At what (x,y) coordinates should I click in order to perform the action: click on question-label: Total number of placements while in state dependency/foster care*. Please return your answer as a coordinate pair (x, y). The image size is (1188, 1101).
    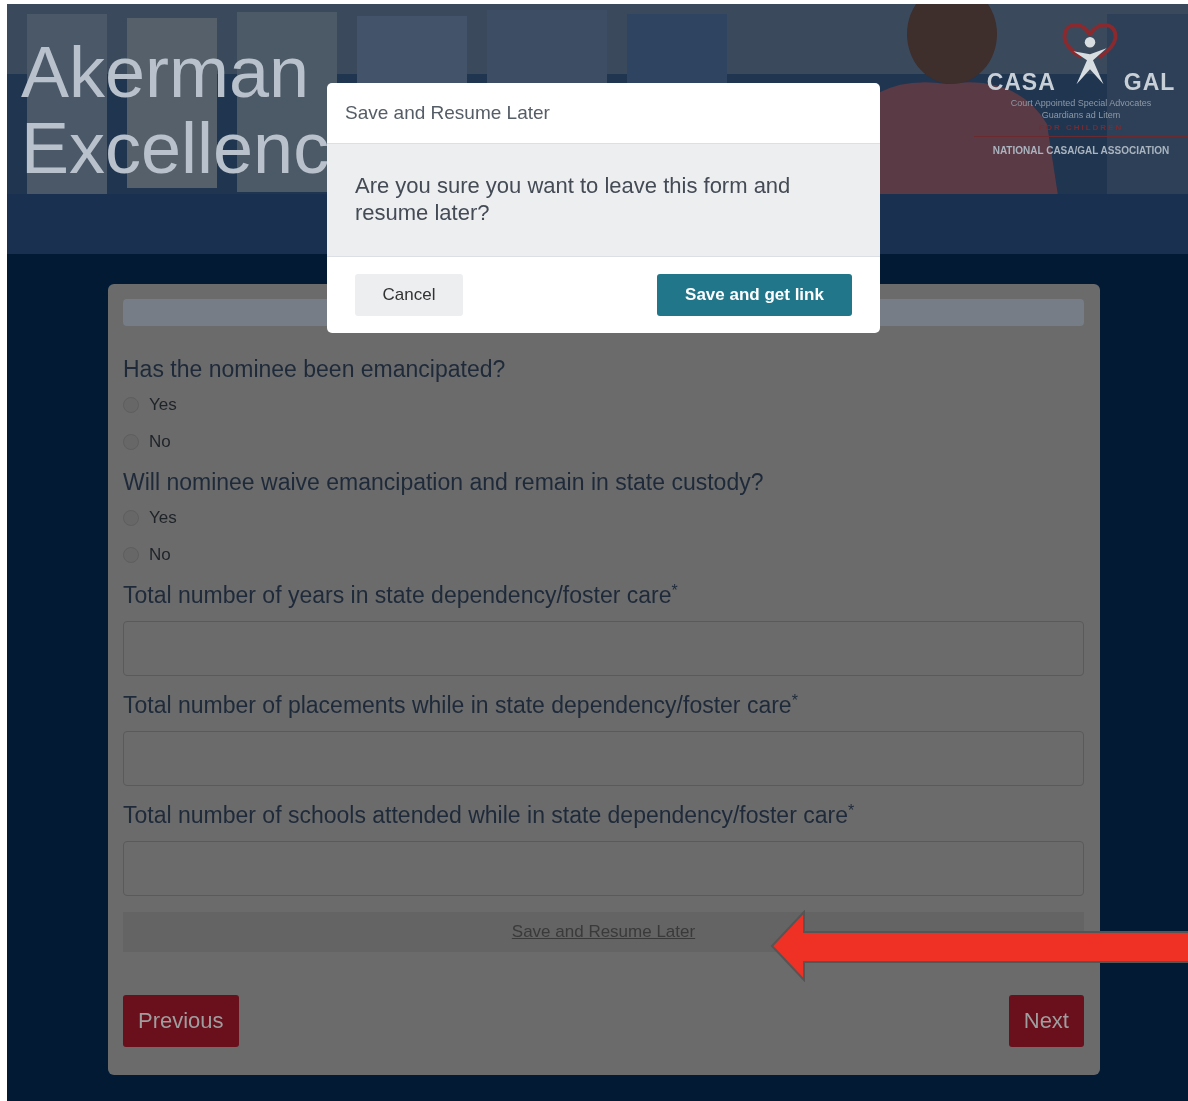
    Looking at the image, I should click on (460, 705).